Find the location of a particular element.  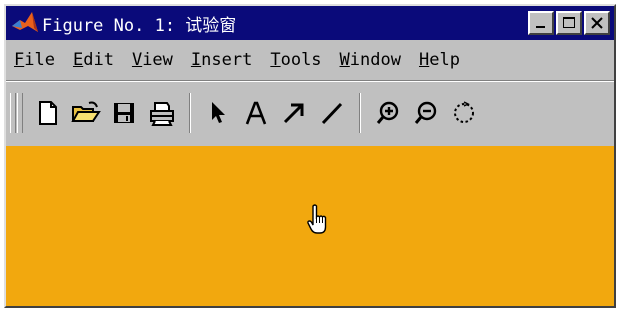

close-icon is located at coordinates (597, 23).